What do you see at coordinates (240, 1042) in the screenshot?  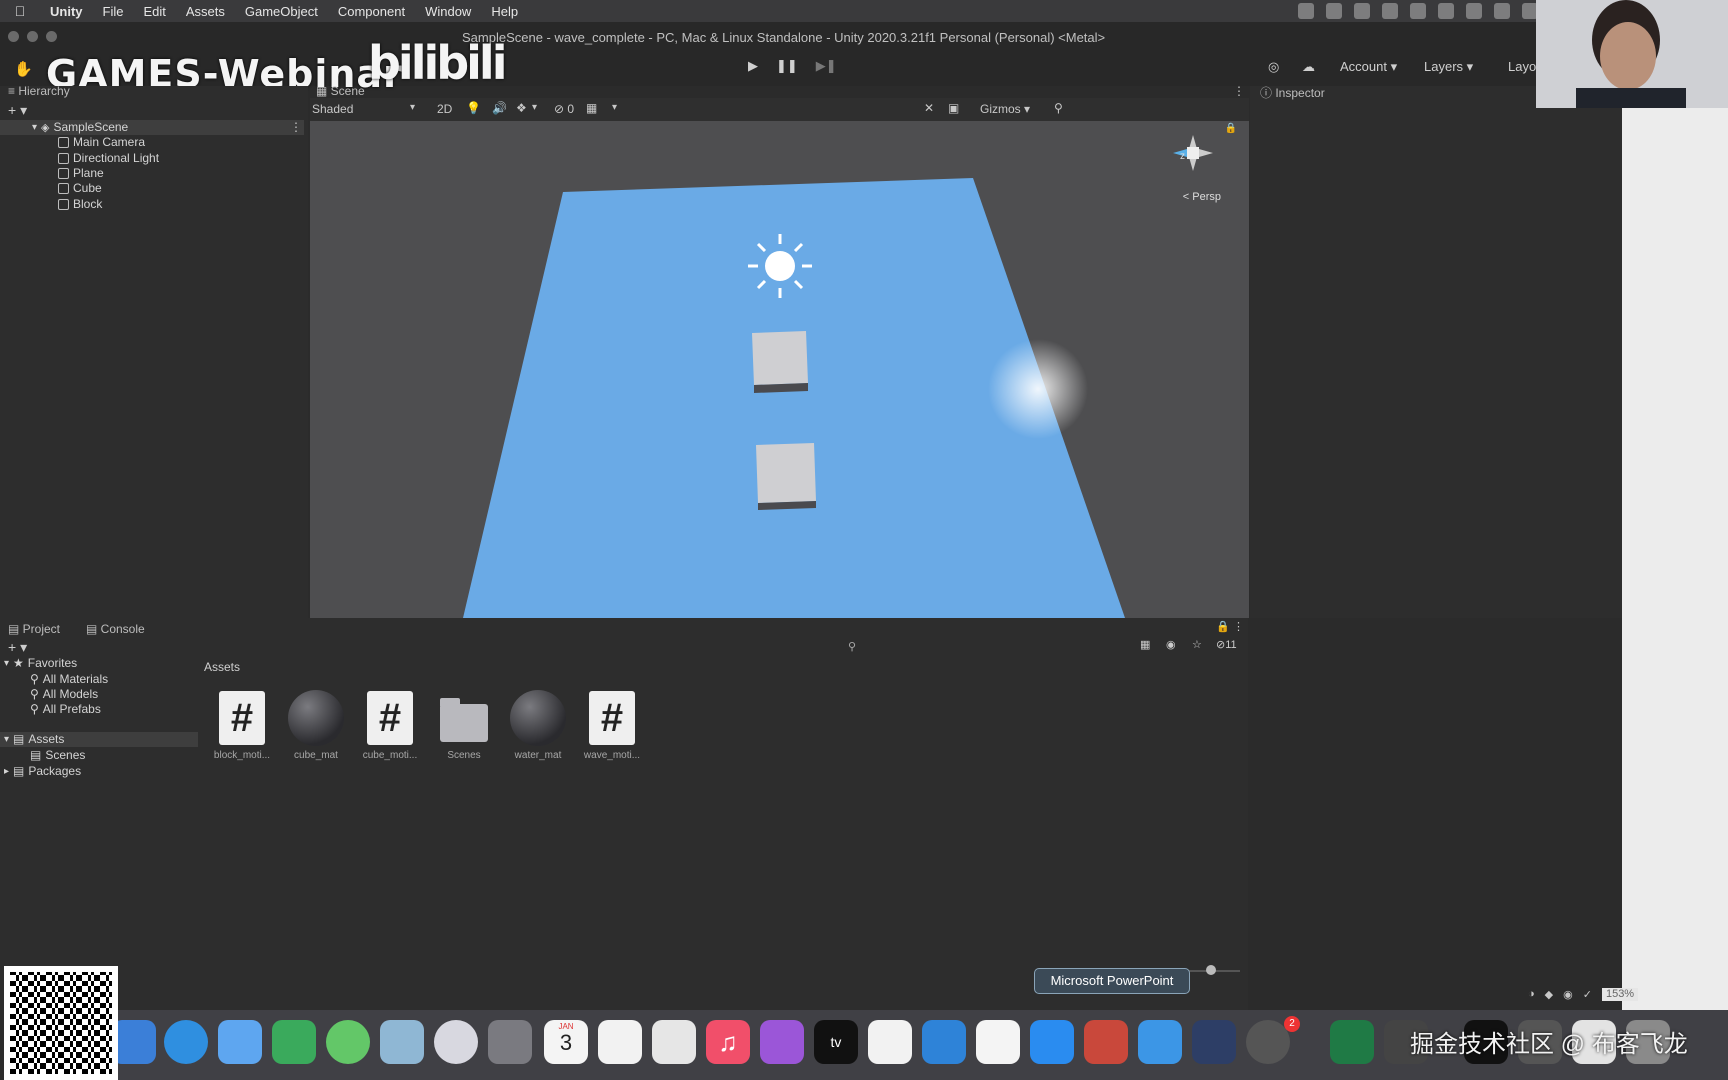 I see `mail-icon` at bounding box center [240, 1042].